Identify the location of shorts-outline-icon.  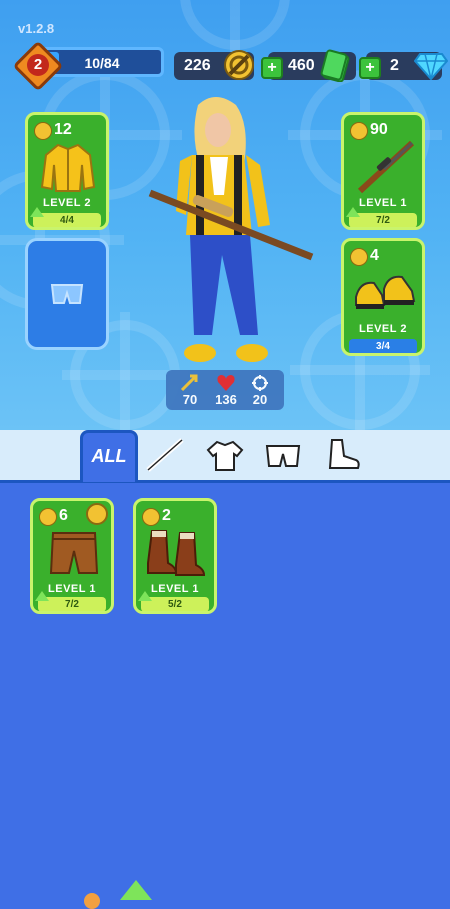
(67, 294).